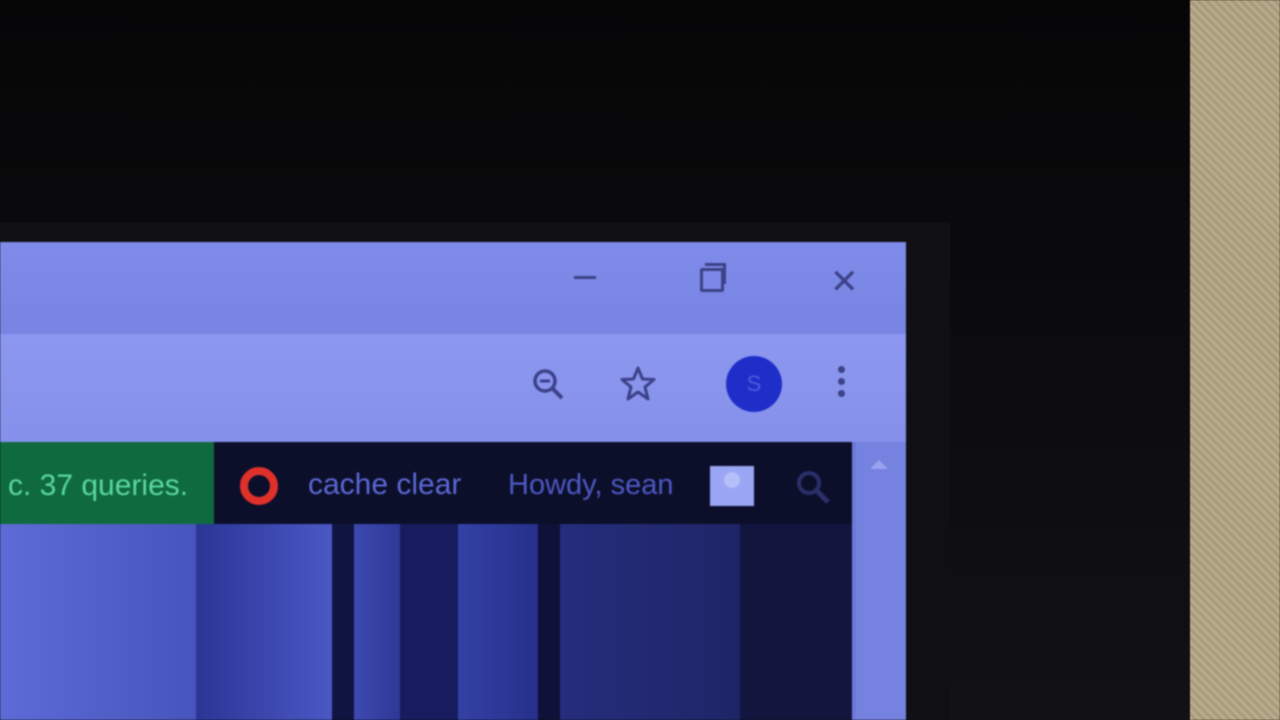 This screenshot has width=1280, height=720. Describe the element at coordinates (710, 278) in the screenshot. I see `restore-button` at that location.